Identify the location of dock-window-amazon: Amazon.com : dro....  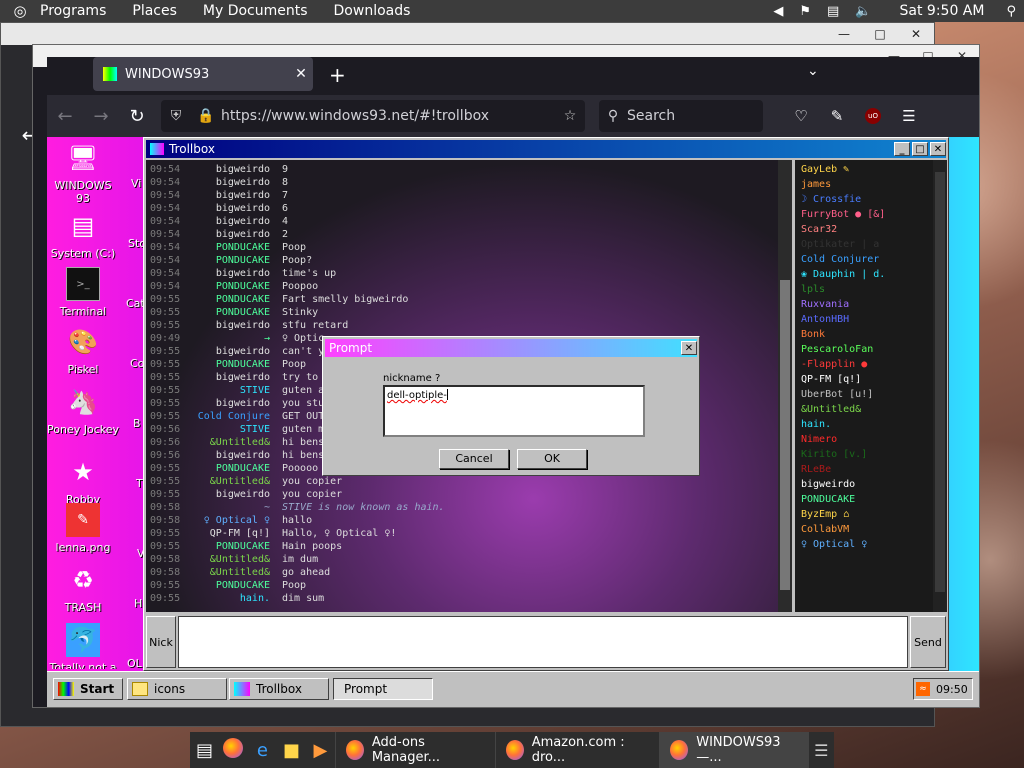
(577, 750).